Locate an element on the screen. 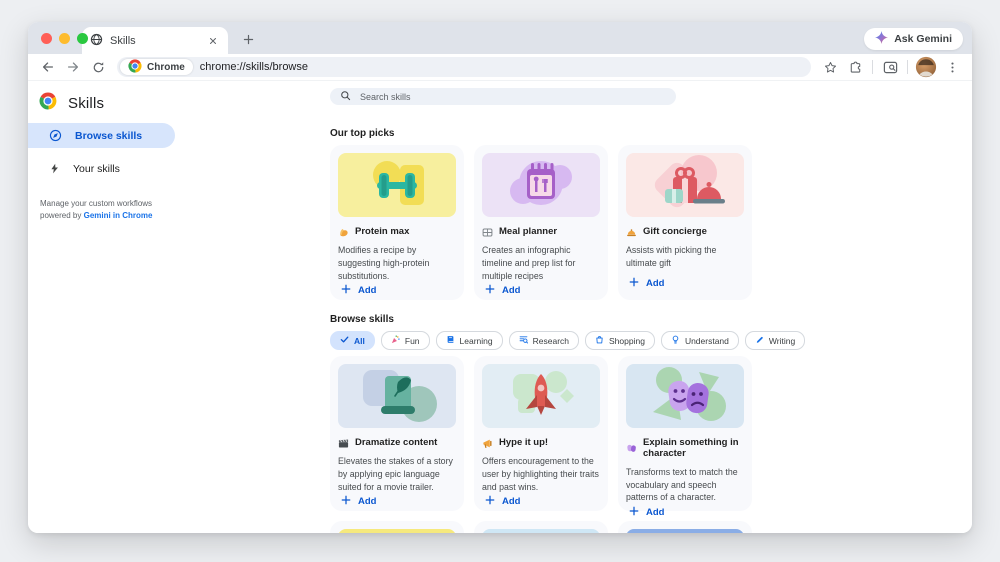 The width and height of the screenshot is (1000, 562). card-title: Meal planner is located at coordinates (528, 232).